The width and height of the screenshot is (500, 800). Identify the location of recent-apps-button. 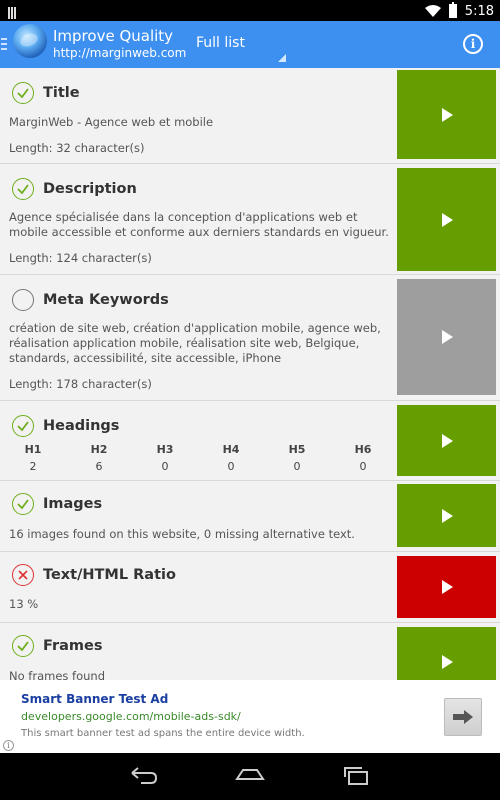
(357, 776).